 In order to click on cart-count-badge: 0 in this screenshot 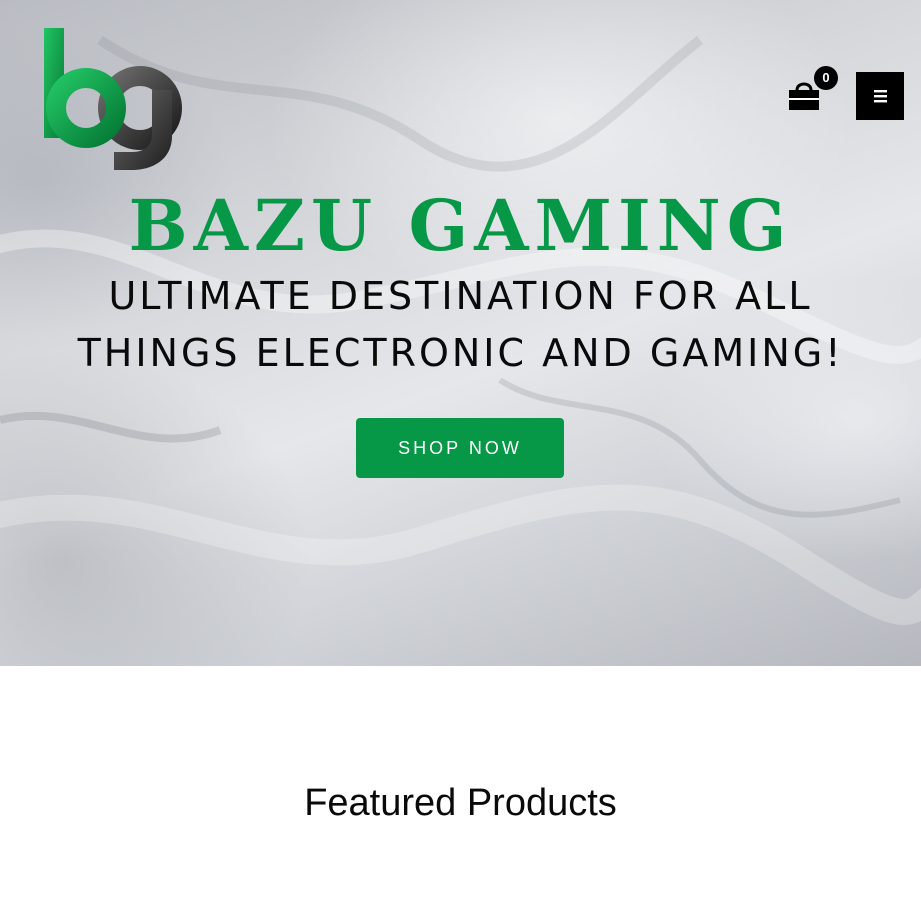, I will do `click(826, 78)`.